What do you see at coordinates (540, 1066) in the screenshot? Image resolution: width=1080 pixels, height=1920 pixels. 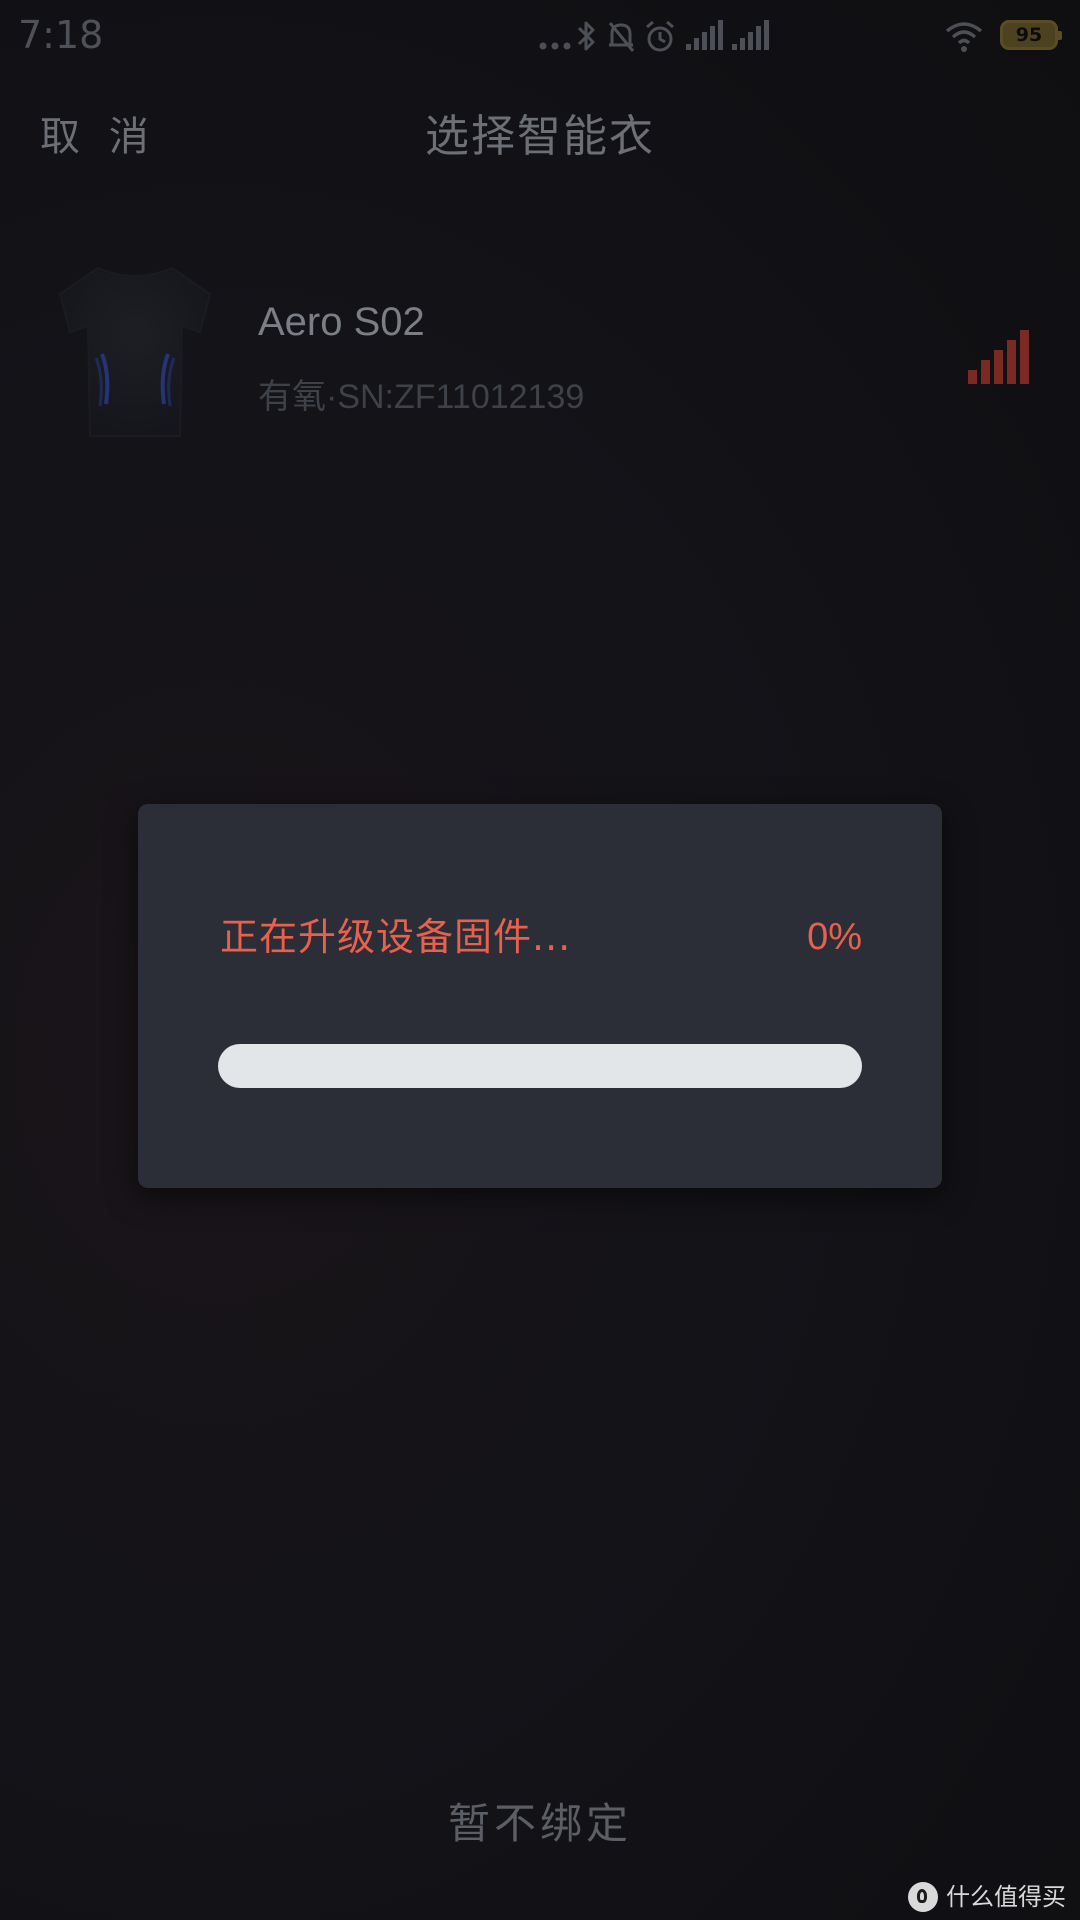 I see `upgrade-progress-bar` at bounding box center [540, 1066].